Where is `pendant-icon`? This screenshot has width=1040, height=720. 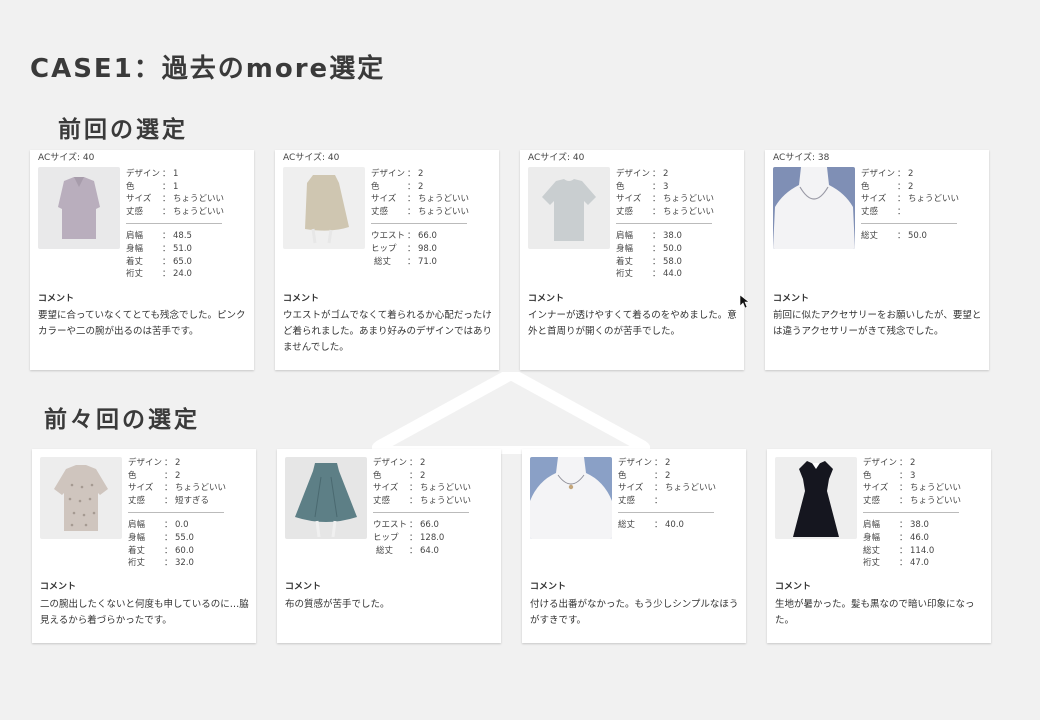 pendant-icon is located at coordinates (571, 498).